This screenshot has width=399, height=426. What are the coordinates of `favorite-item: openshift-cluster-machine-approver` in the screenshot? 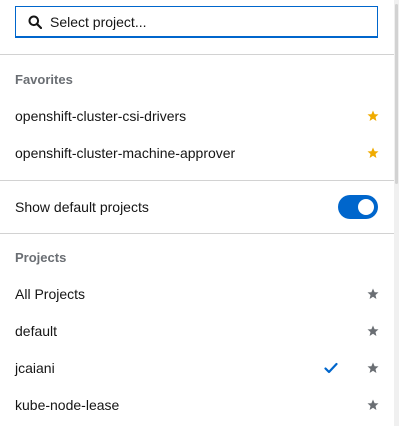 It's located at (197, 152).